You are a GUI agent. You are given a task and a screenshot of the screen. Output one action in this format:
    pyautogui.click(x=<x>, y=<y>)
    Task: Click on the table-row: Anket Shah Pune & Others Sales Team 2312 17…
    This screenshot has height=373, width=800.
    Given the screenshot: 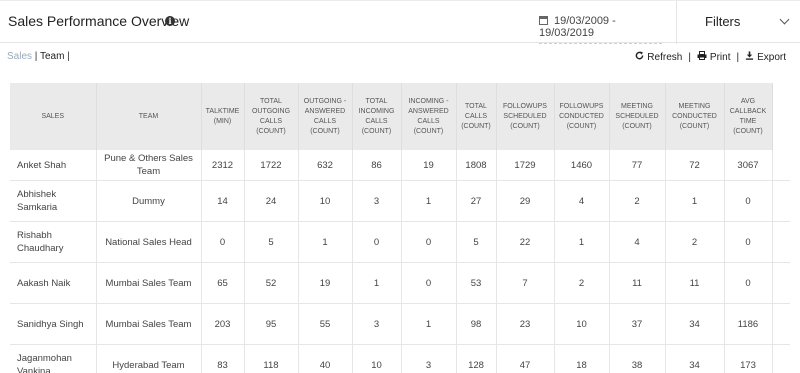 What is the action you would take?
    pyautogui.click(x=400, y=165)
    